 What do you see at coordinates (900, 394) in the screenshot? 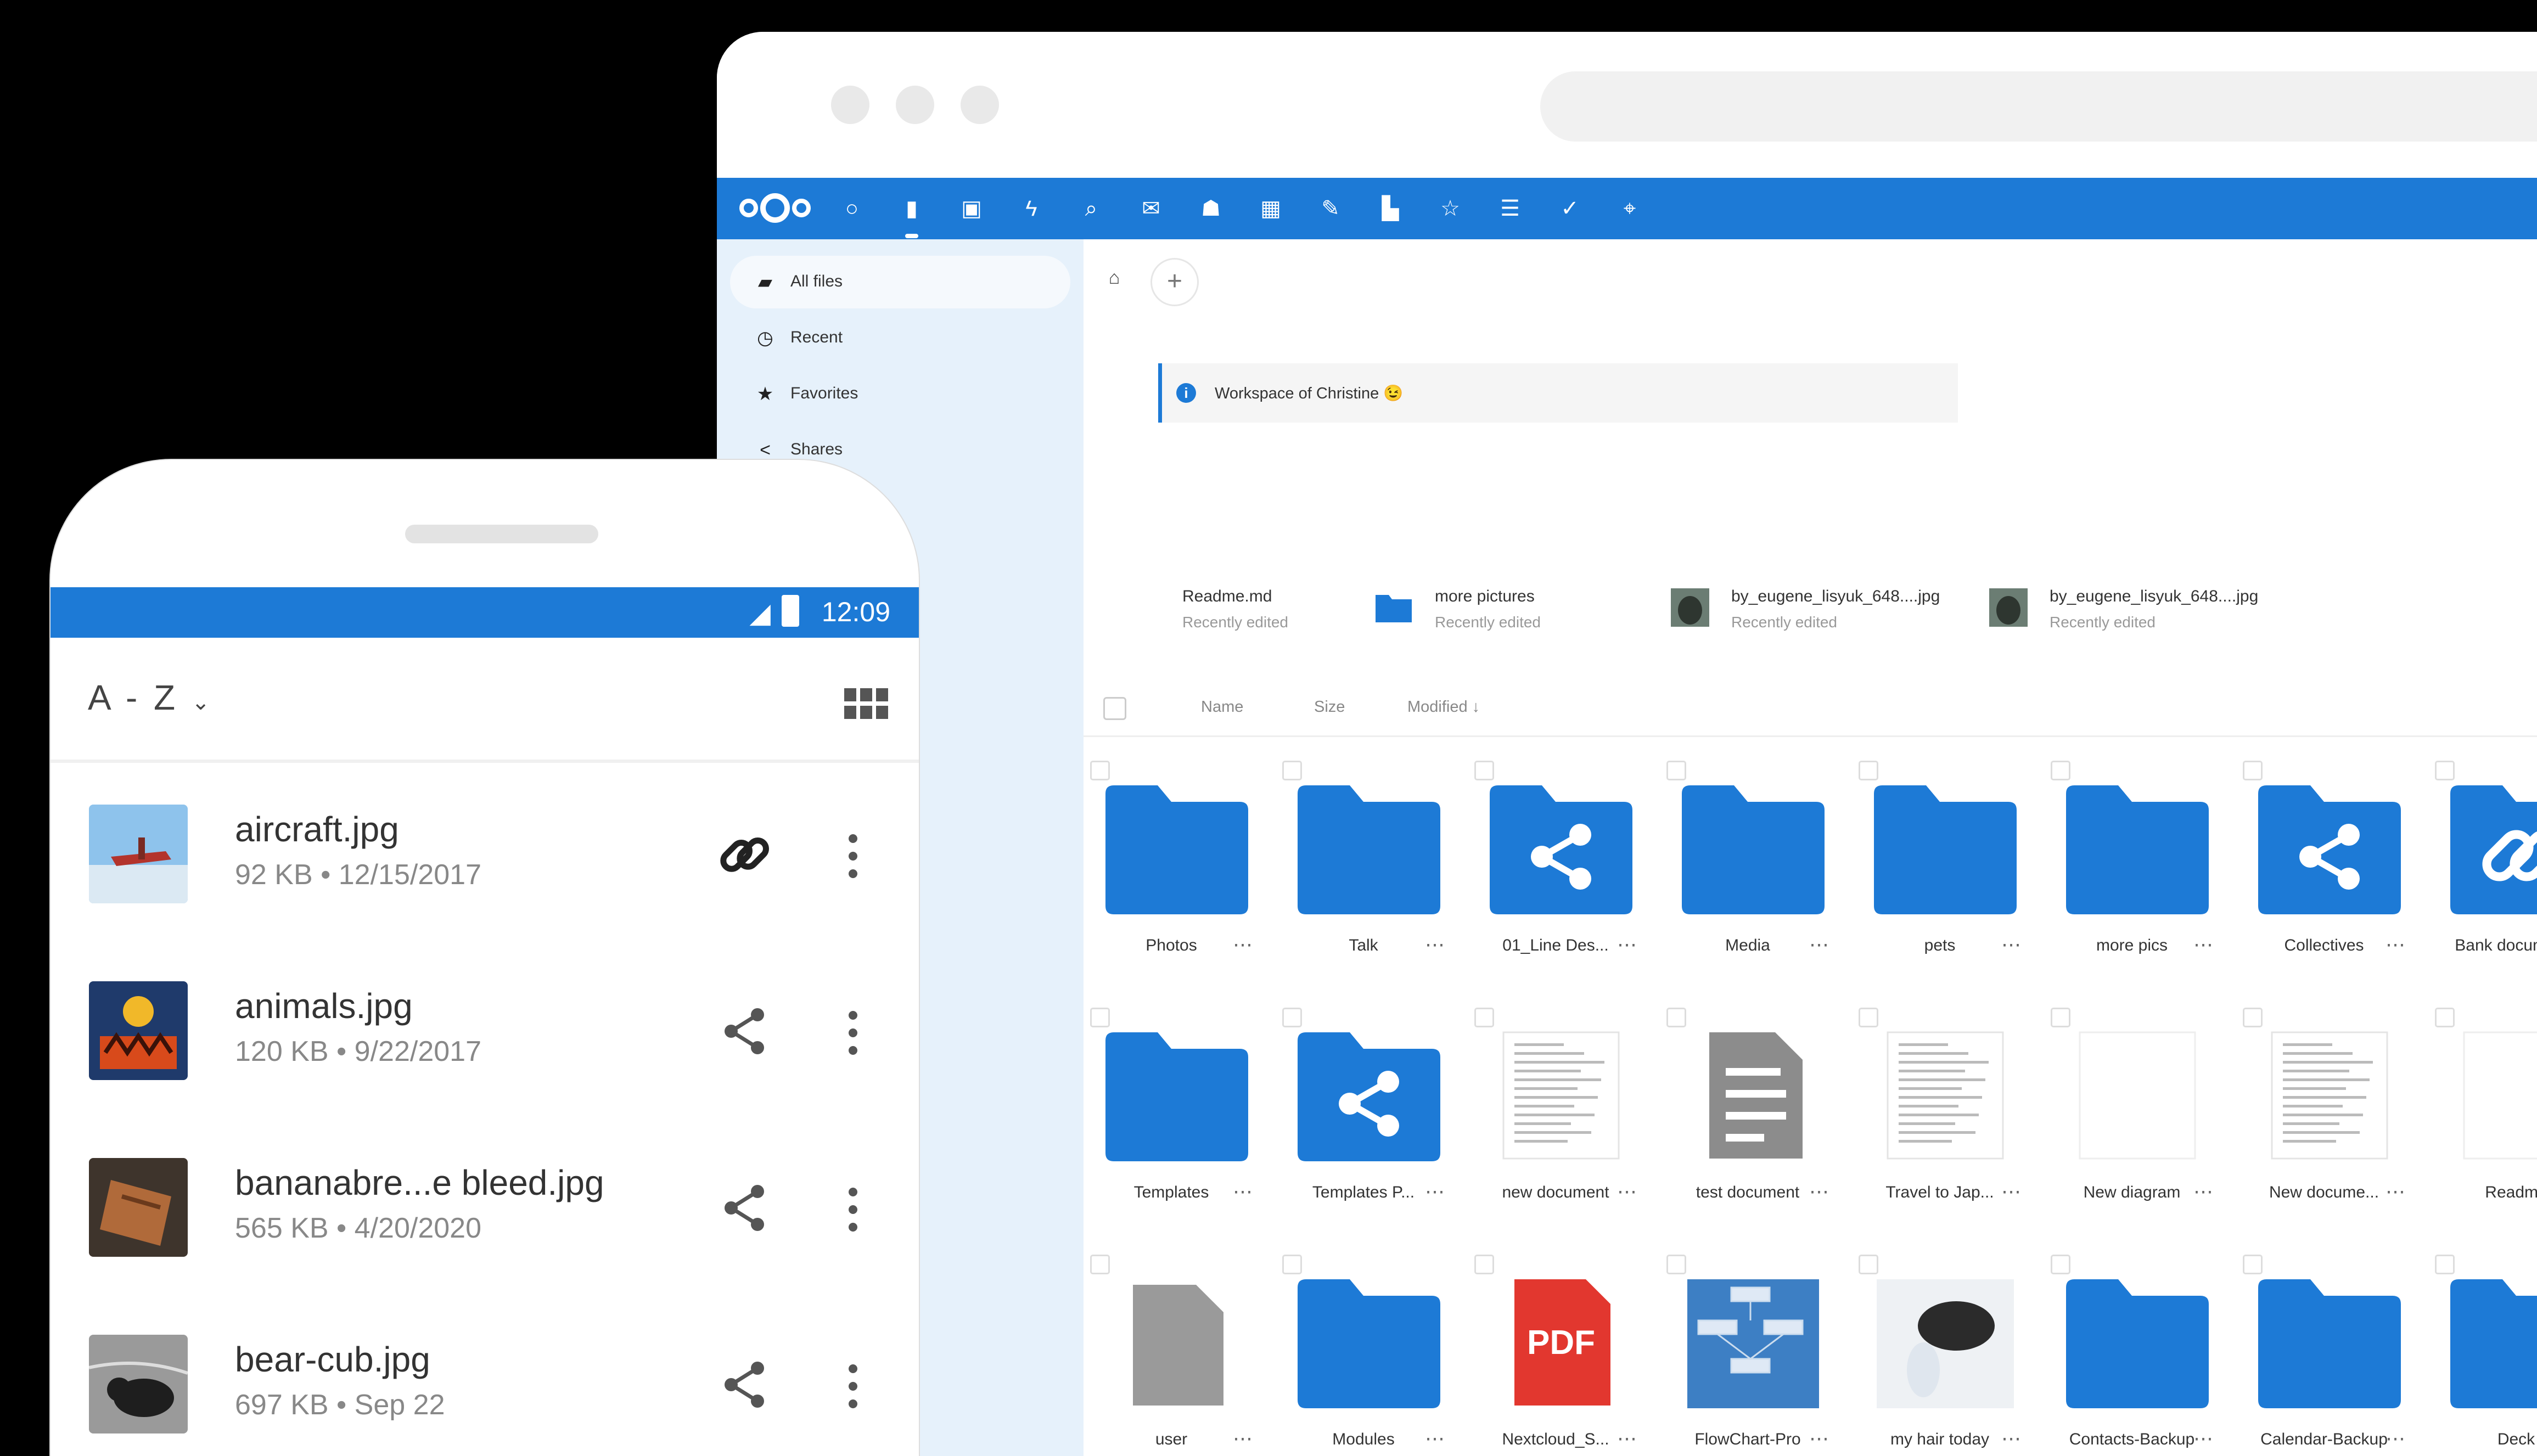
I see `sidebar-item-favorites: ★ Favorites` at bounding box center [900, 394].